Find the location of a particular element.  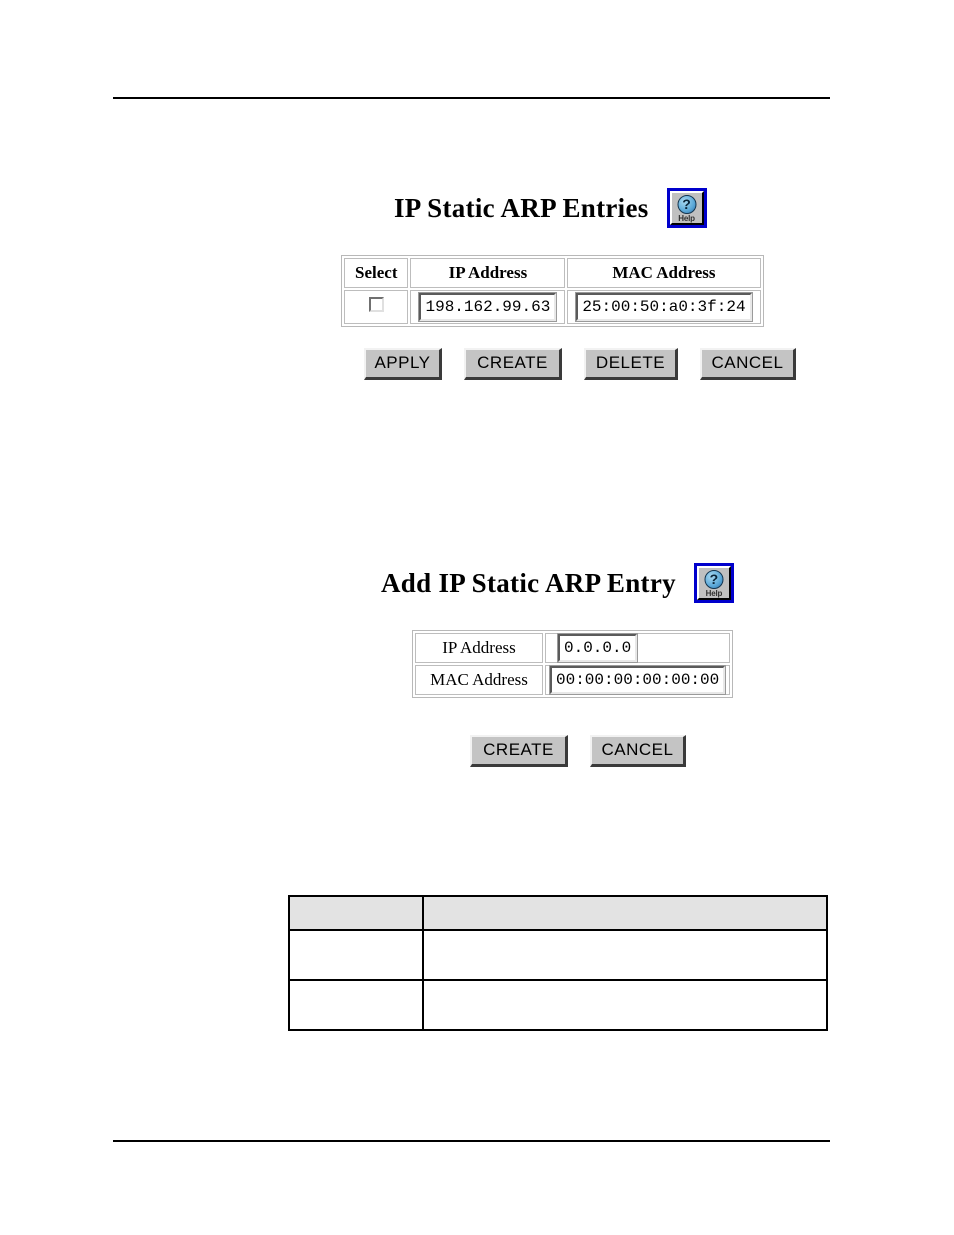

new-mac-address-input: 00:00:00:00:00:00 is located at coordinates (637, 680).